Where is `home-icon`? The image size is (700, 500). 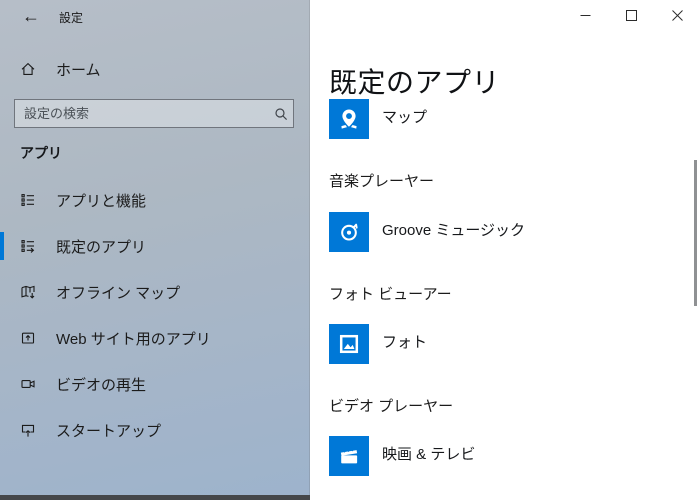 home-icon is located at coordinates (28, 68).